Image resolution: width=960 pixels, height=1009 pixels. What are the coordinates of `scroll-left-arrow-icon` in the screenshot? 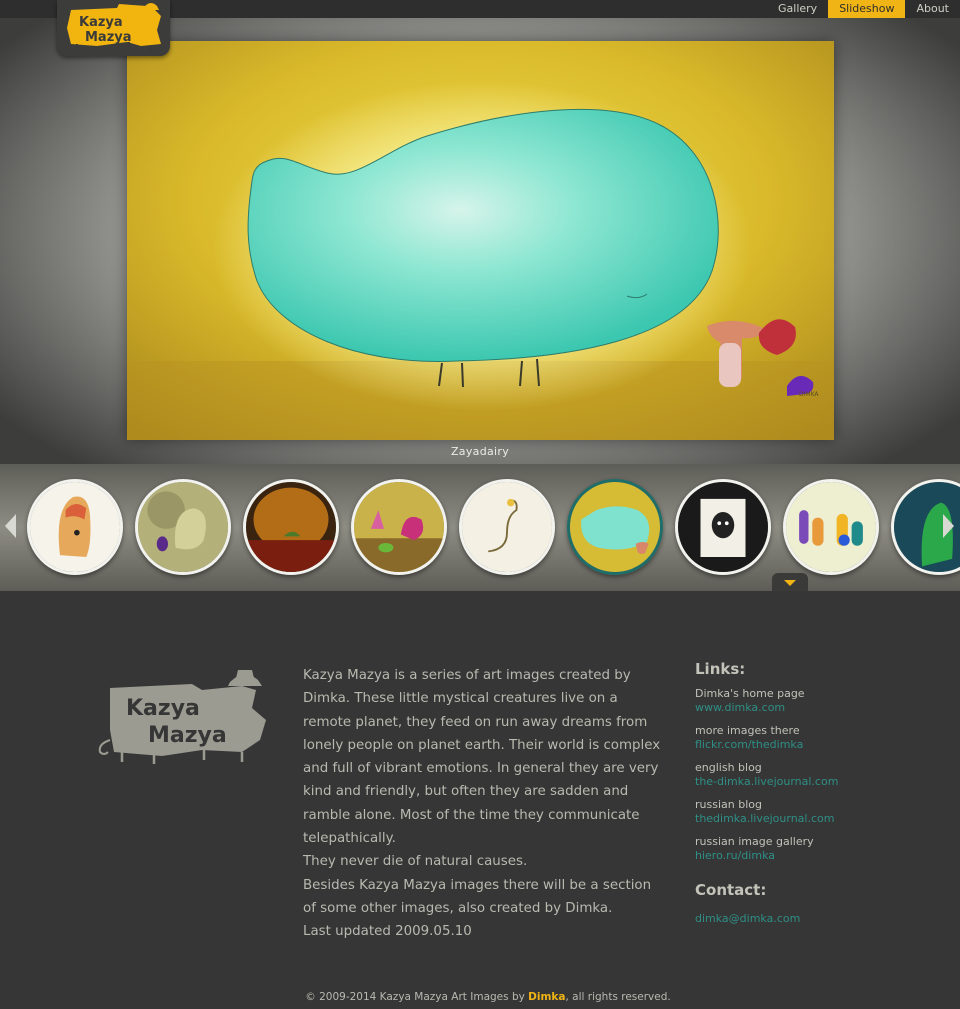 It's located at (10, 526).